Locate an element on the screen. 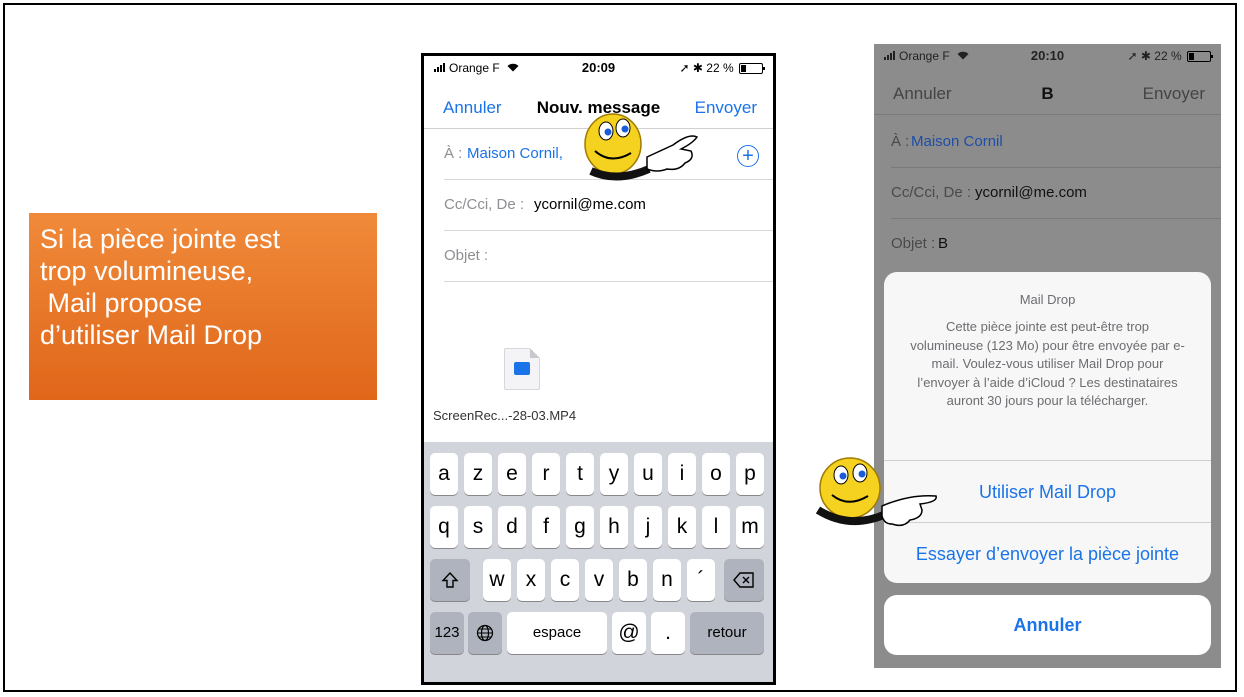  to-field: À : Maison Cornil is located at coordinates (1056, 142).